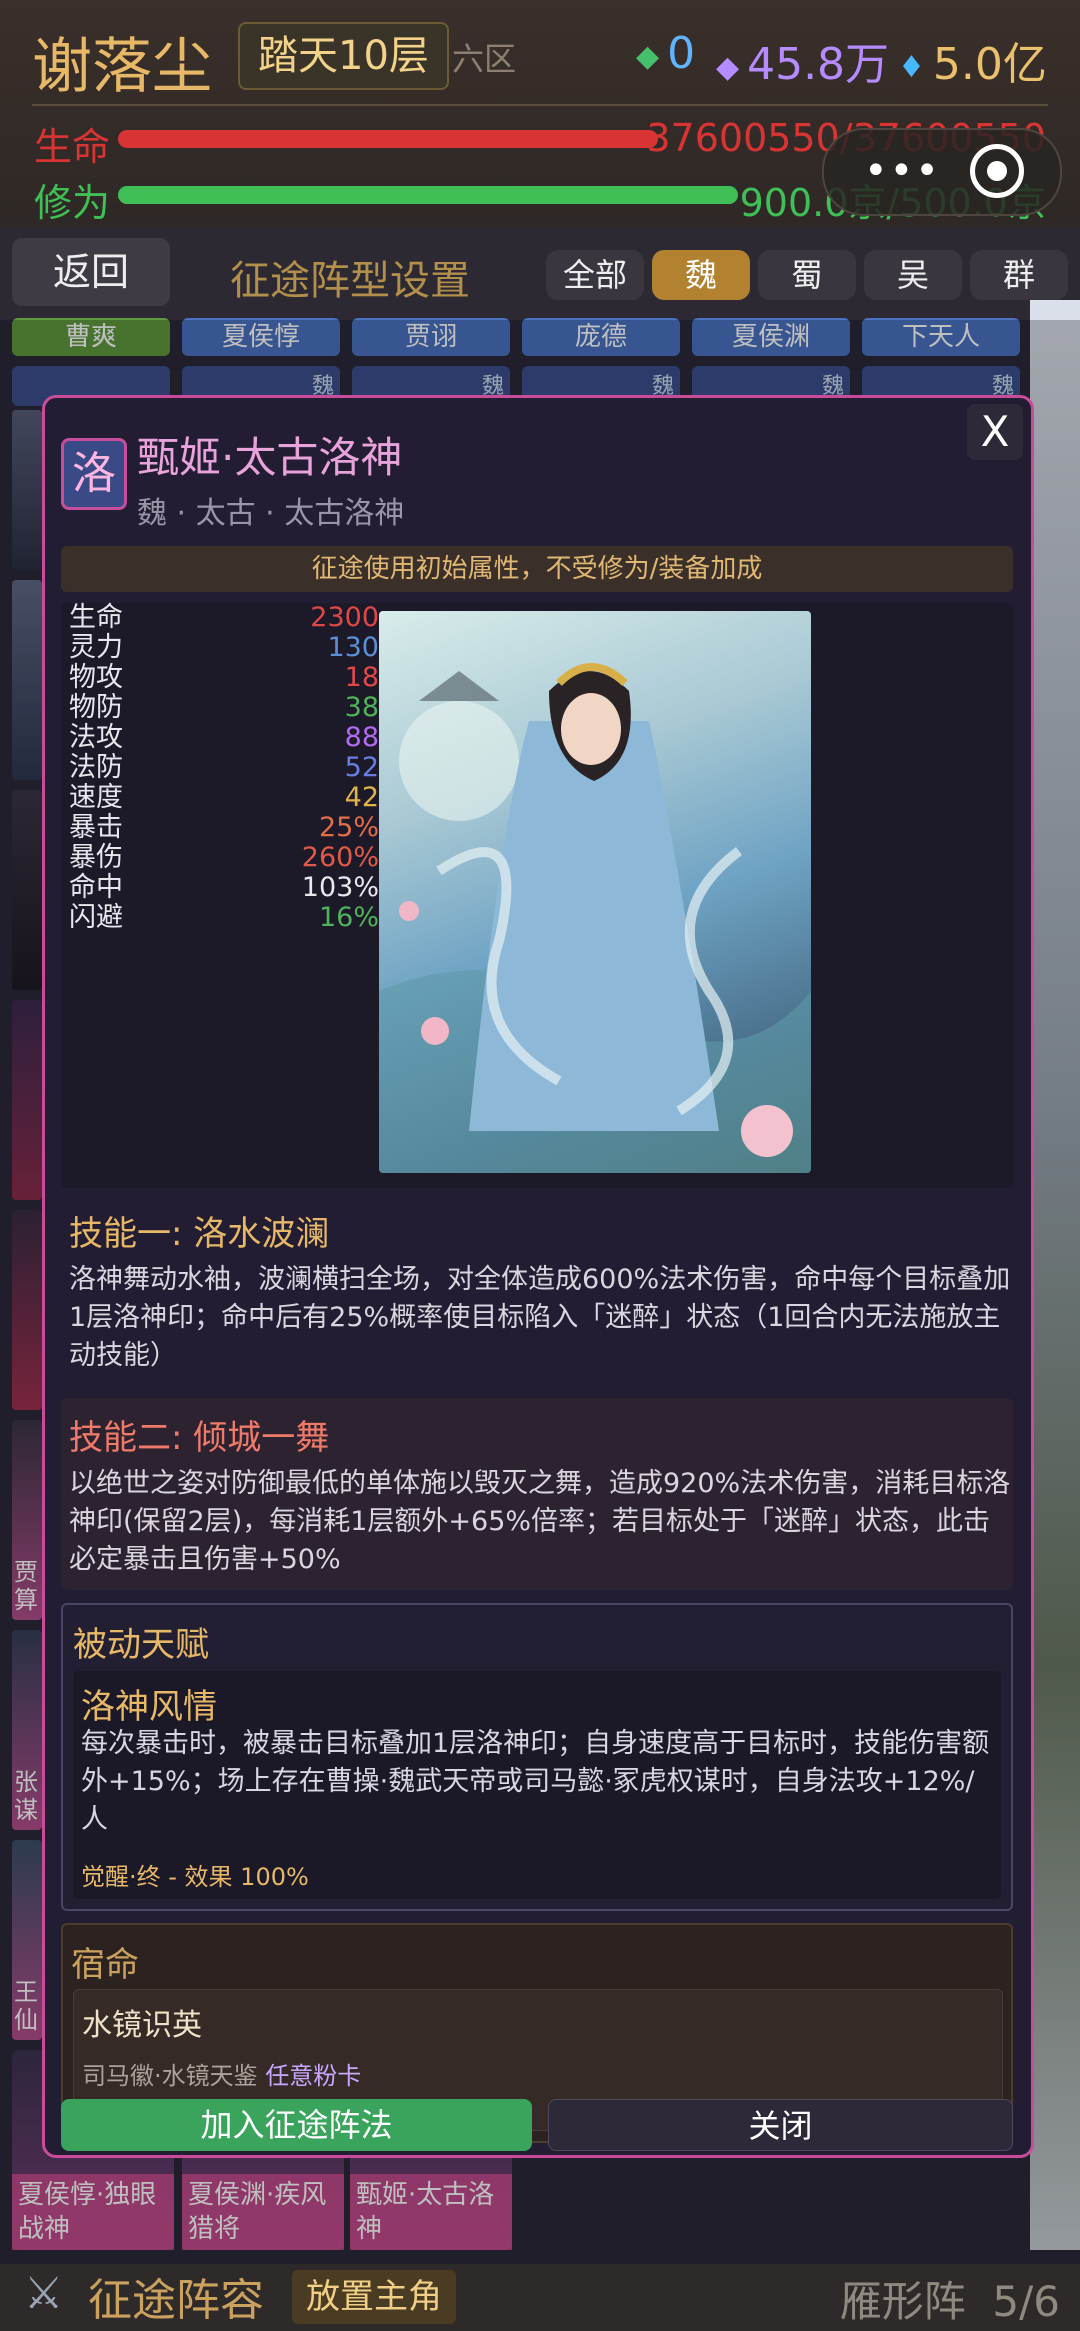 Image resolution: width=1080 pixels, height=2331 pixels. Describe the element at coordinates (666, 53) in the screenshot. I see `currency-green: ◆ 0` at that location.